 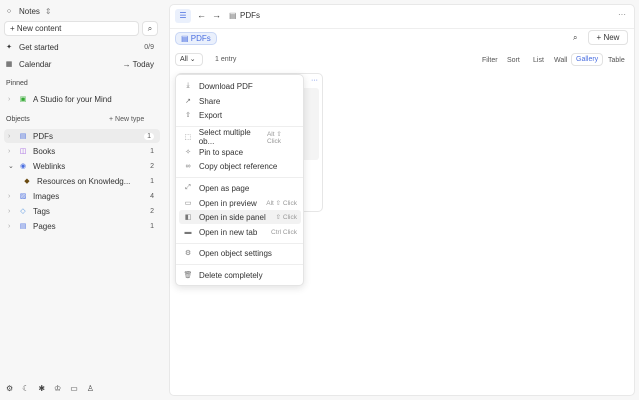 I want to click on user-icon: ♙, so click(x=90, y=388).